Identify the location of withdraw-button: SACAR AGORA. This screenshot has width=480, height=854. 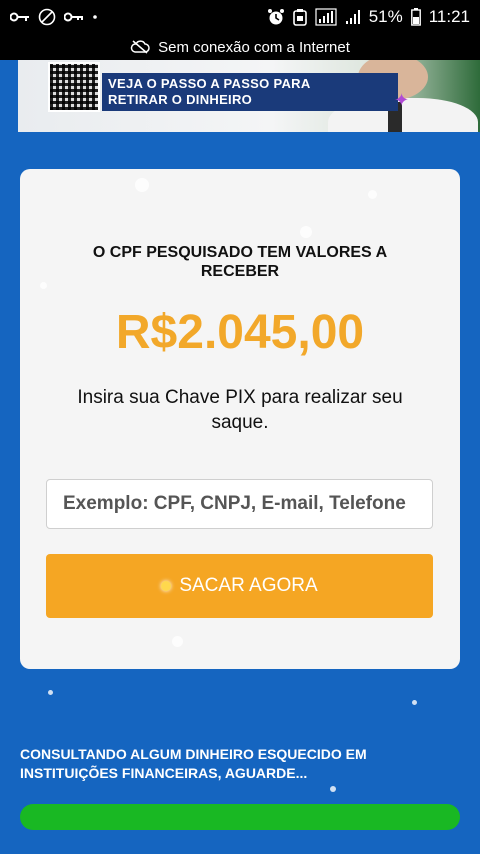
(239, 586).